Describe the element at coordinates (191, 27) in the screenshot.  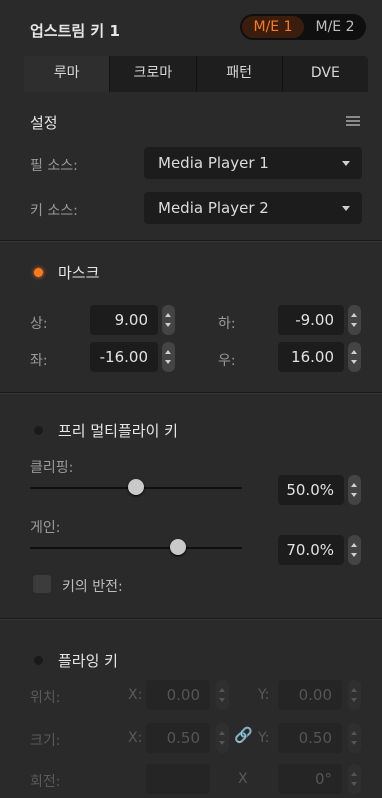
I see `panel-header: 업스트림 키 1 M/E 1 M/E 2` at that location.